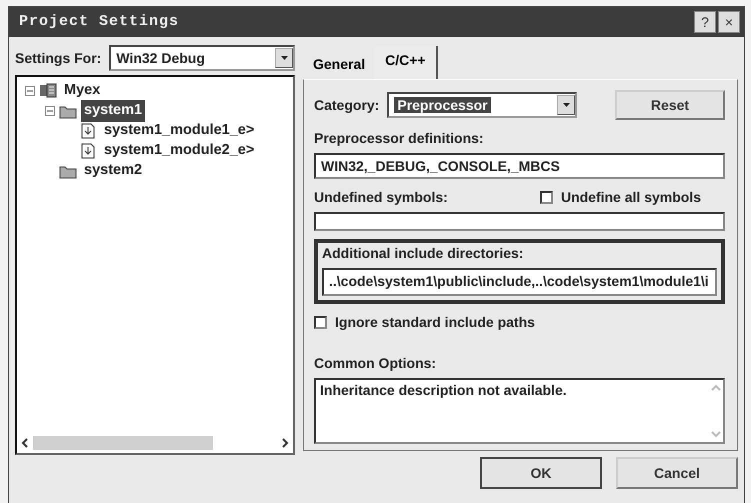 This screenshot has height=503, width=751. Describe the element at coordinates (202, 58) in the screenshot. I see `settings-dropdown: Win32 Debug` at that location.